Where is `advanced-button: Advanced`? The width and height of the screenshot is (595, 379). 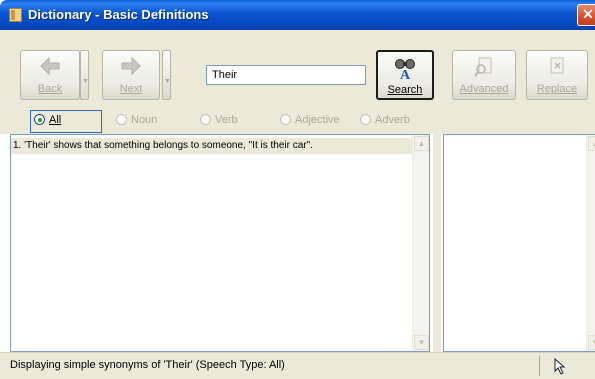
advanced-button: Advanced is located at coordinates (484, 75).